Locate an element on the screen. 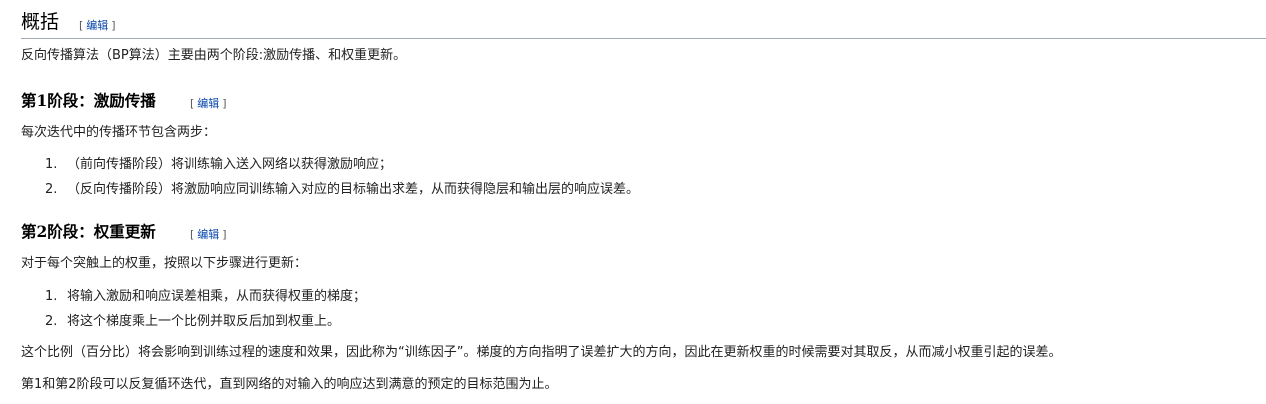 Image resolution: width=1266 pixels, height=404 pixels. phase1-title: 第1阶段：激励传播 is located at coordinates (88, 100).